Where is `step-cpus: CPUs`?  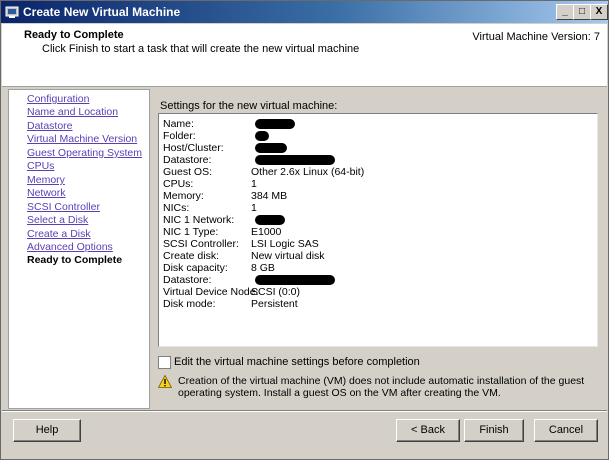
step-cpus: CPUs is located at coordinates (40, 166).